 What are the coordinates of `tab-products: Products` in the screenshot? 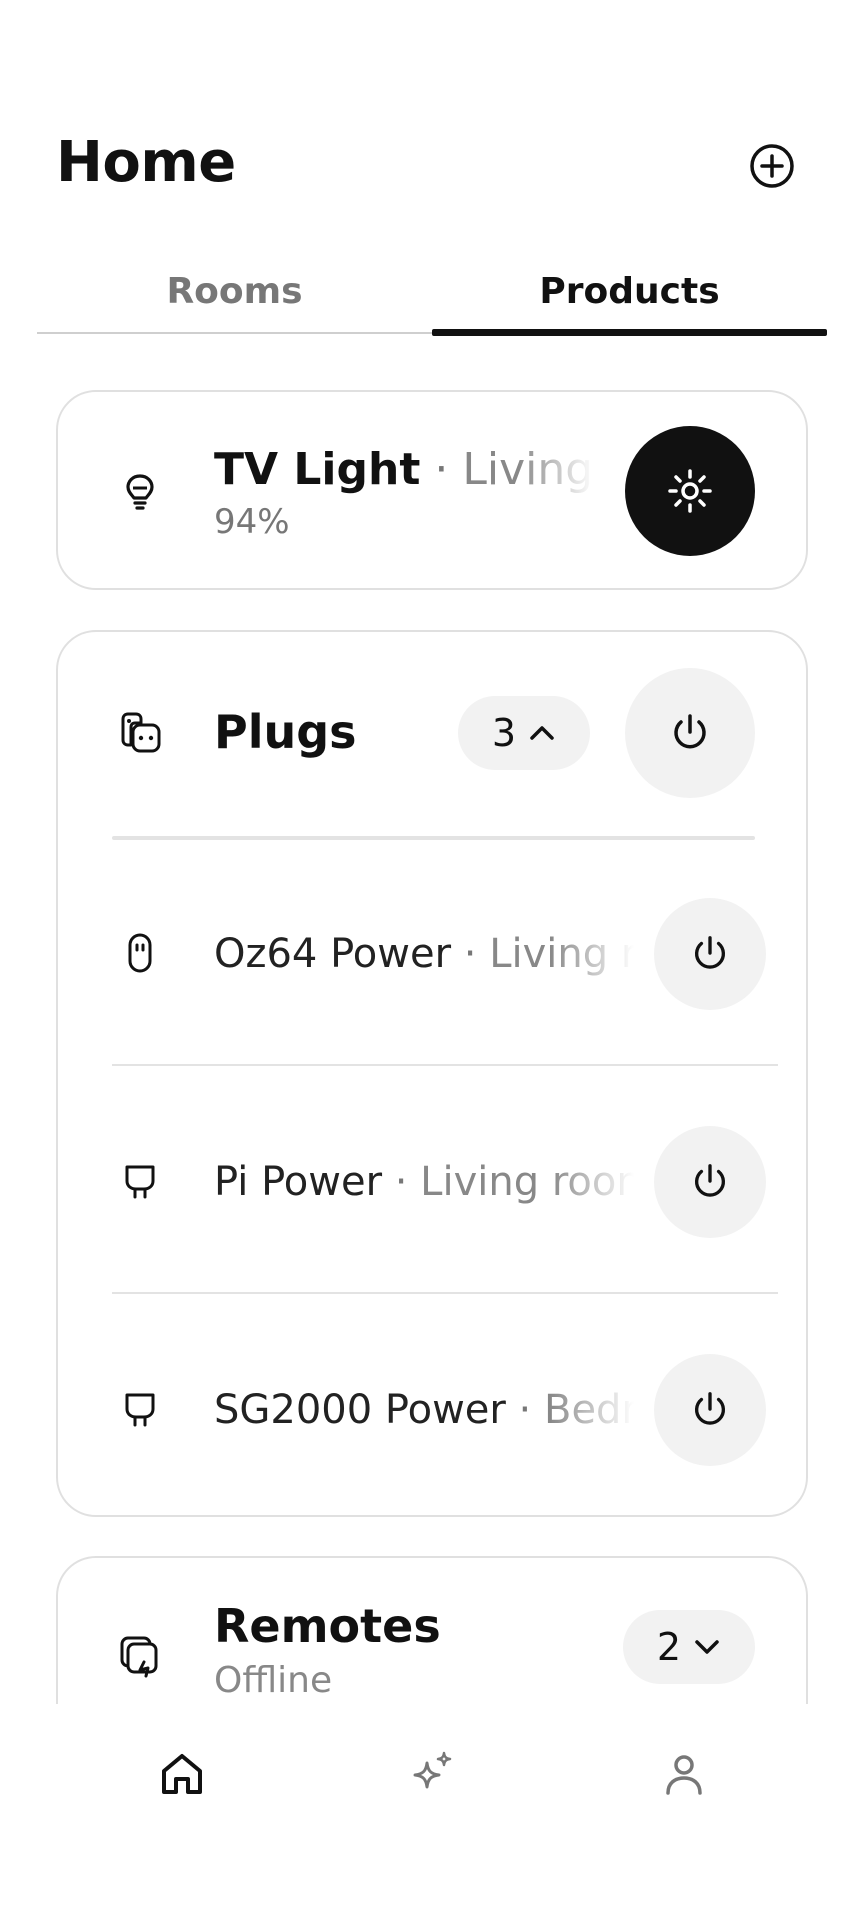 It's located at (629, 291).